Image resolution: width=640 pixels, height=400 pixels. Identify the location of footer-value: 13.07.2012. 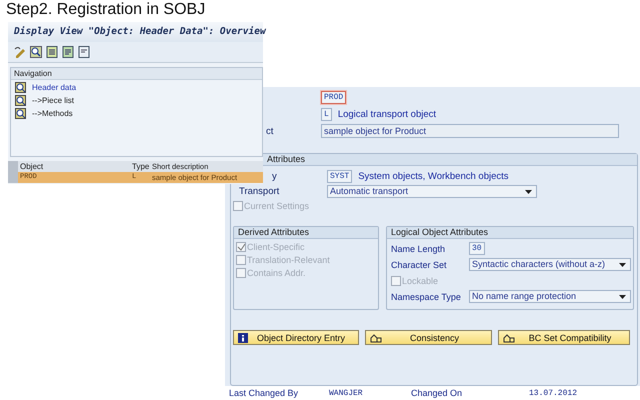
(553, 393).